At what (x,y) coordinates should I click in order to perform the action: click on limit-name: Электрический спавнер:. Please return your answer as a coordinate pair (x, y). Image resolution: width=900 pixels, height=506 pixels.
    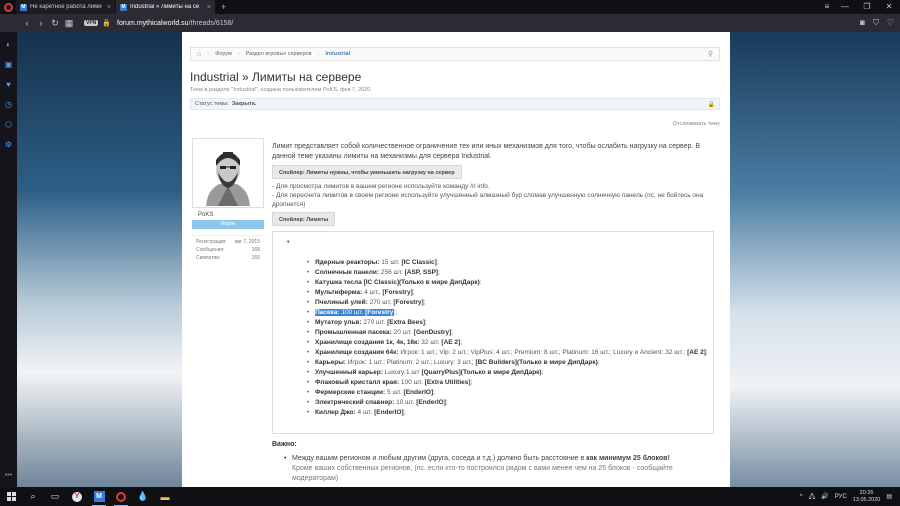
    Looking at the image, I should click on (355, 402).